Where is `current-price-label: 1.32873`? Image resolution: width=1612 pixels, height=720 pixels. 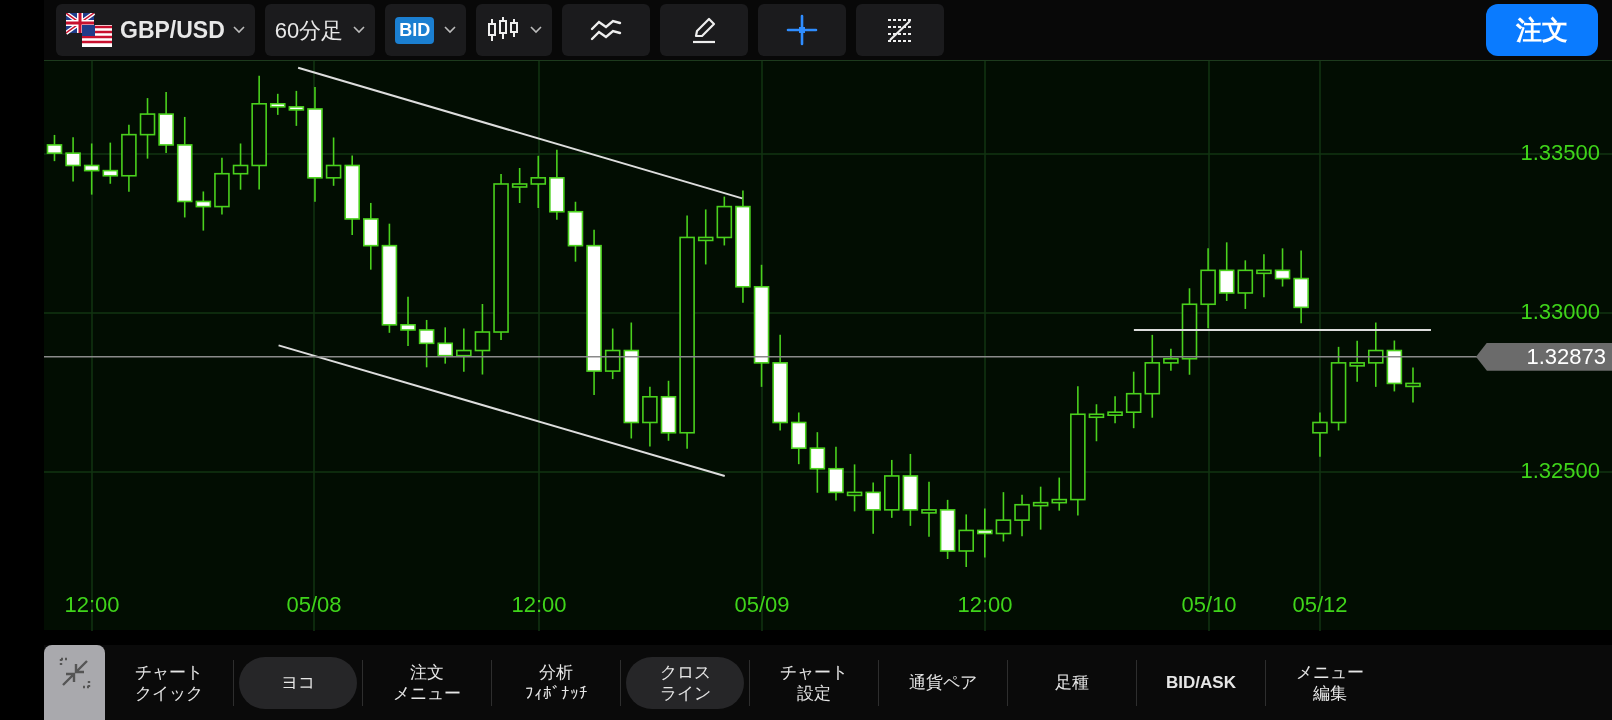
current-price-label: 1.32873 is located at coordinates (1544, 356).